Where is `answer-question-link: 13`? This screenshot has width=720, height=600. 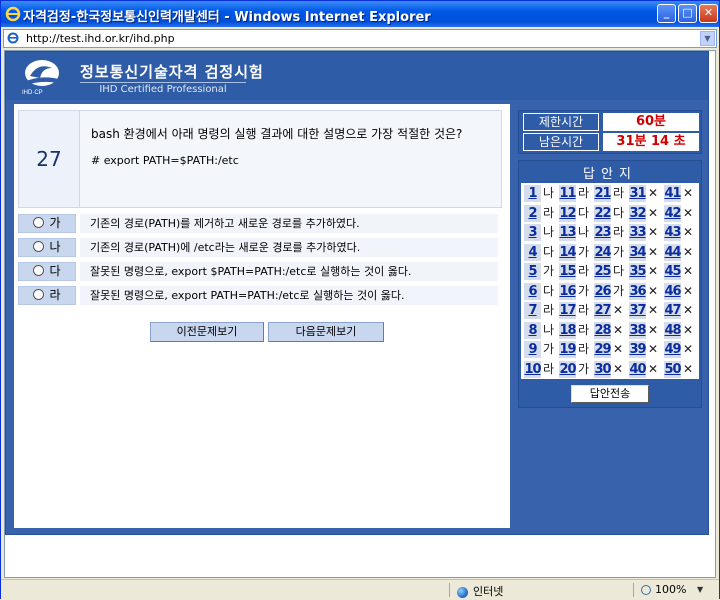
answer-question-link: 13 is located at coordinates (568, 232).